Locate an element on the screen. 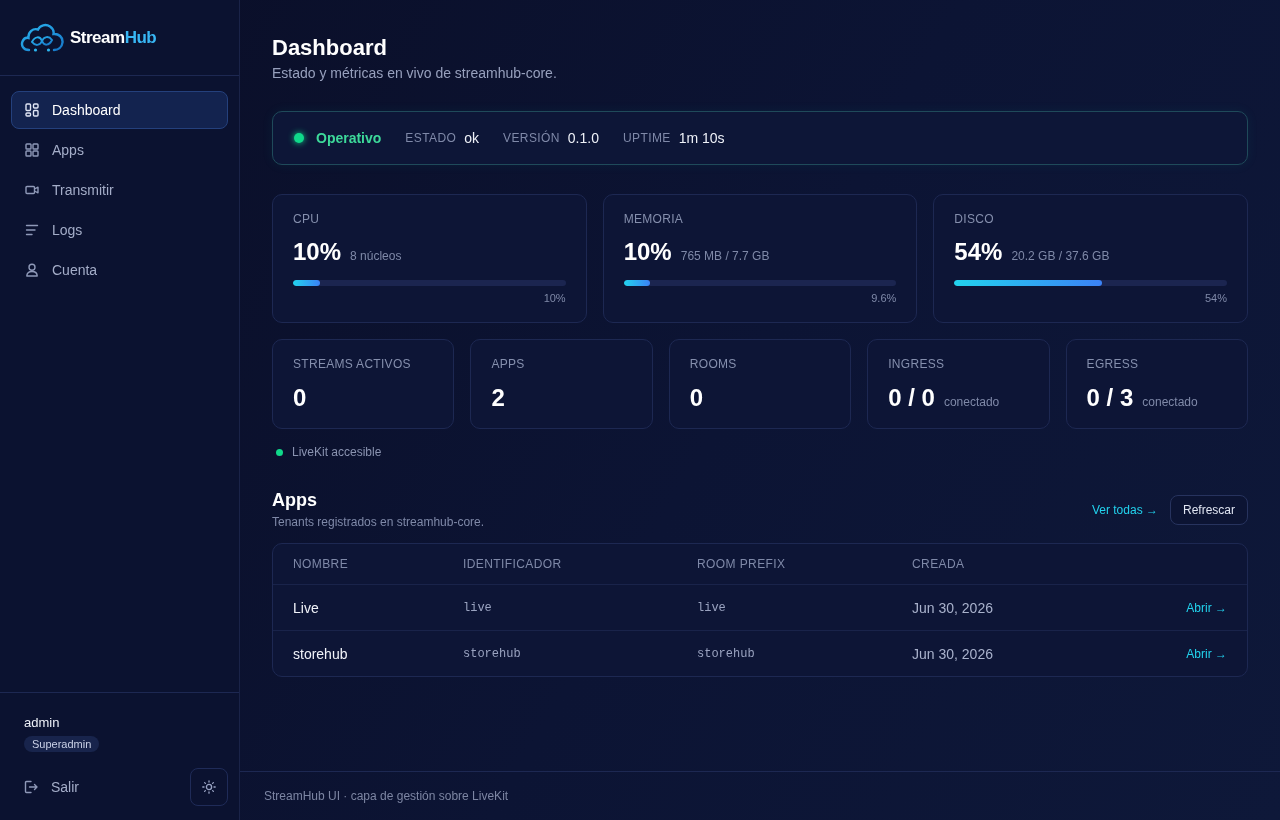  video-camera-icon is located at coordinates (32, 190).